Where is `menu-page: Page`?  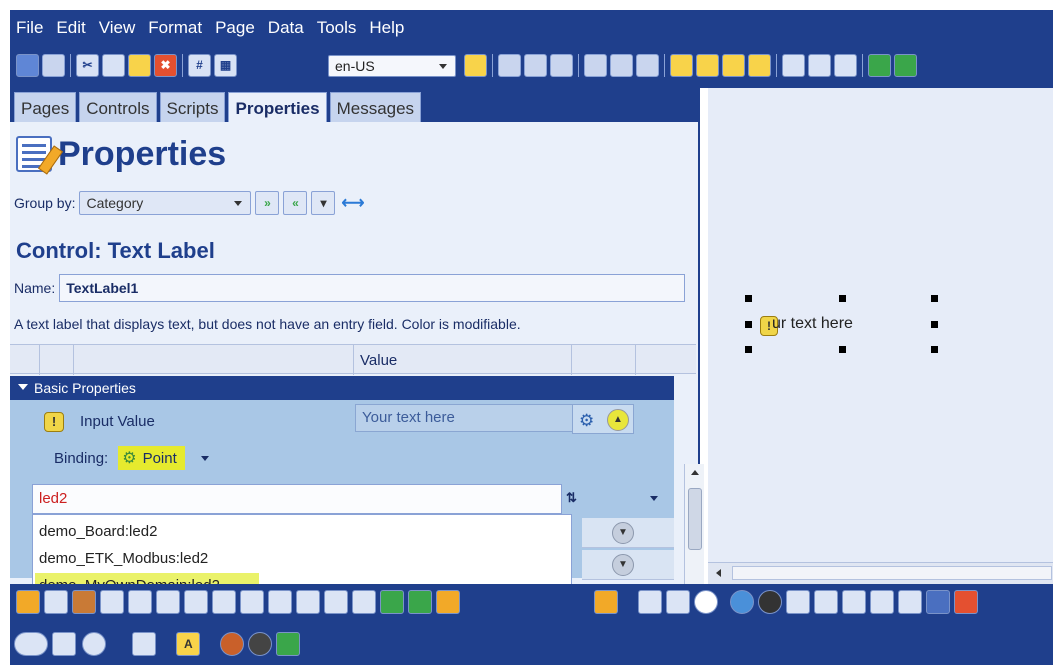
menu-page: Page is located at coordinates (235, 28).